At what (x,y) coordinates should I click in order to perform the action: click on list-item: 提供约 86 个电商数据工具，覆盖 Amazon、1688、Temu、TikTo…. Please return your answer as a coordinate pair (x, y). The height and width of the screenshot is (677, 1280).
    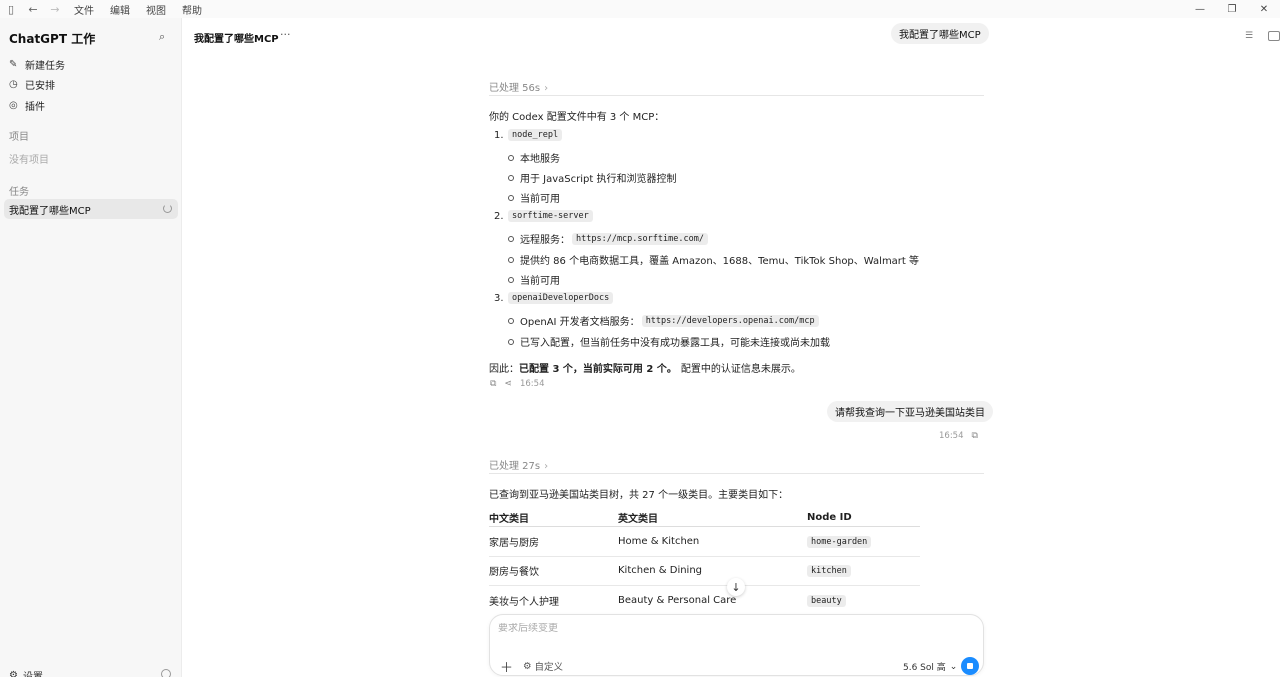
    Looking at the image, I should click on (713, 259).